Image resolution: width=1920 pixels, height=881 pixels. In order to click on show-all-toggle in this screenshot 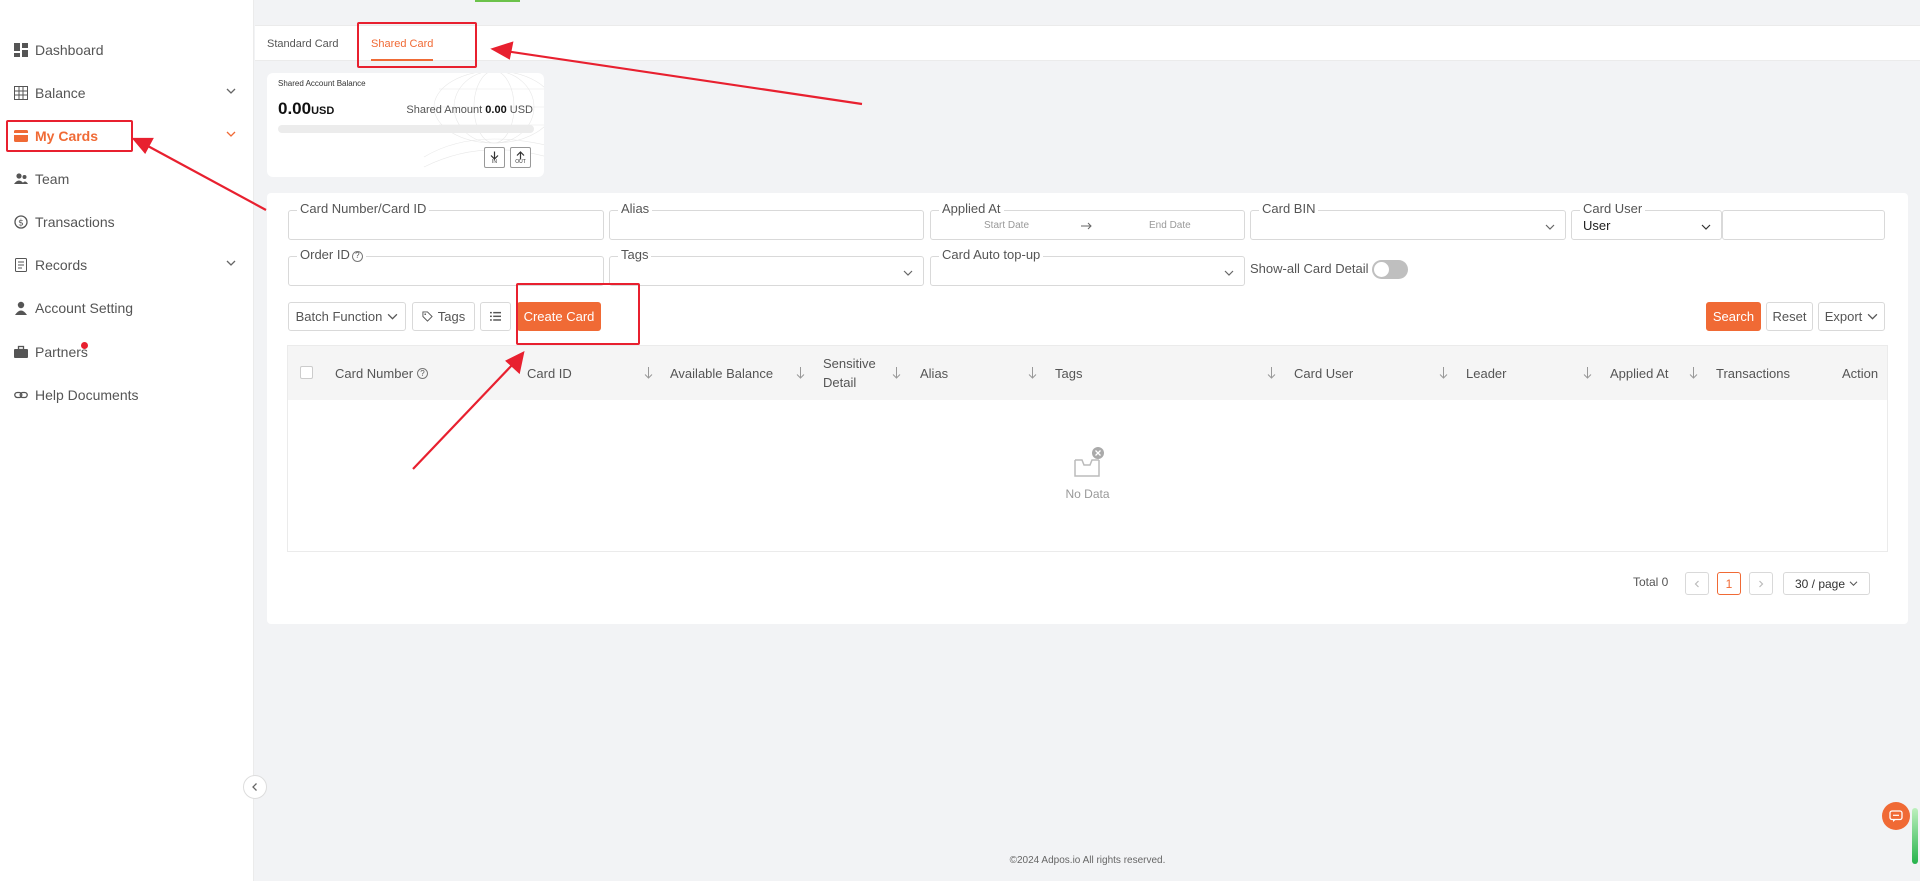, I will do `click(1390, 269)`.